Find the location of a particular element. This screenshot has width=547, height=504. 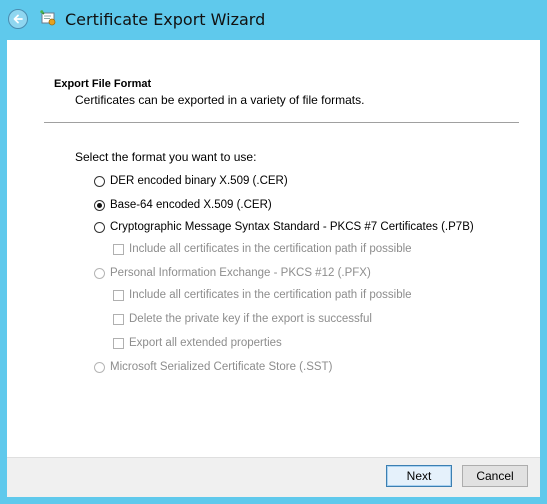

radio-button-selected is located at coordinates (99, 205).